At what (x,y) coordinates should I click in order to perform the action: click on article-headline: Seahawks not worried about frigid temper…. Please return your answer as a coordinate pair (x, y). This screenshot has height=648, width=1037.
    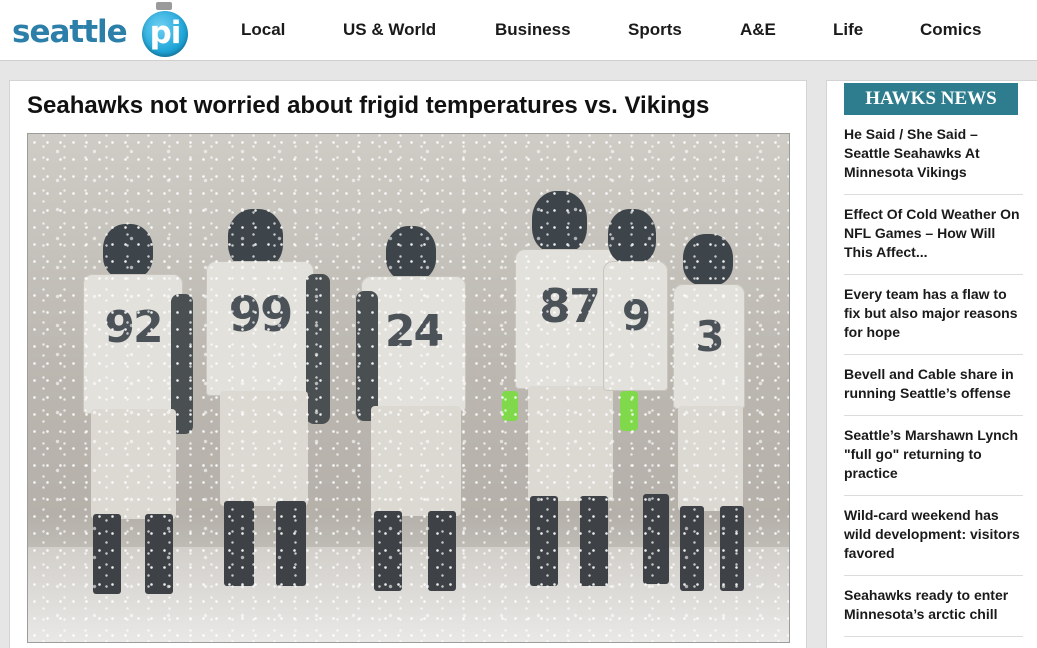
    Looking at the image, I should click on (368, 106).